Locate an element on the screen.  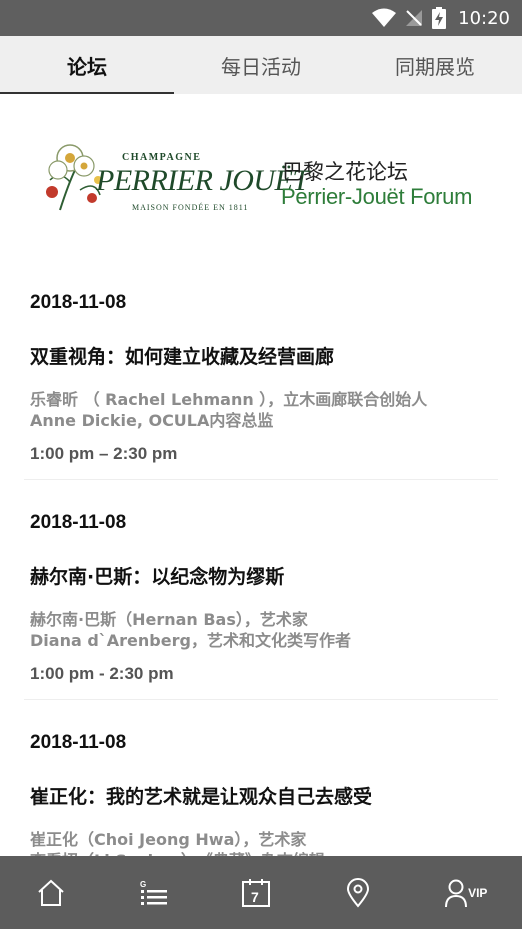
event-time: 1:00 pm – 2:30 pm is located at coordinates (104, 453).